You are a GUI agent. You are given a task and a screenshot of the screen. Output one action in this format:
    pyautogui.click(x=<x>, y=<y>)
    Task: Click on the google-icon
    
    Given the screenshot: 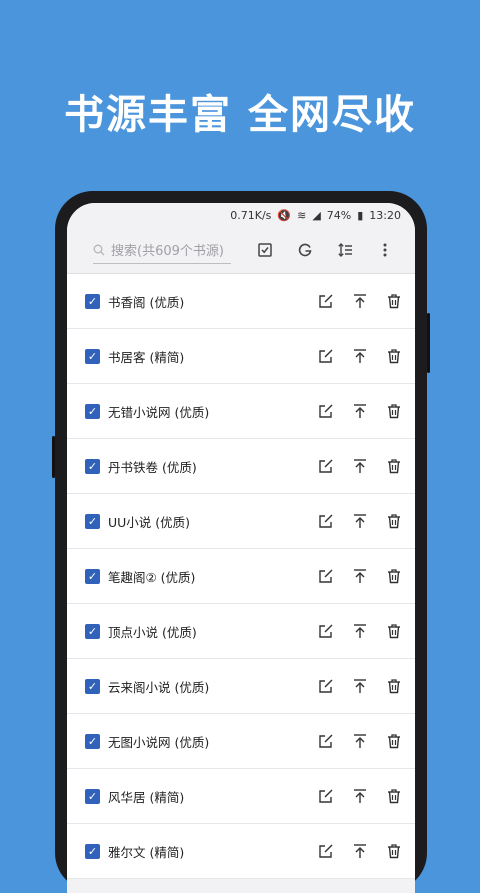 What is the action you would take?
    pyautogui.click(x=305, y=250)
    